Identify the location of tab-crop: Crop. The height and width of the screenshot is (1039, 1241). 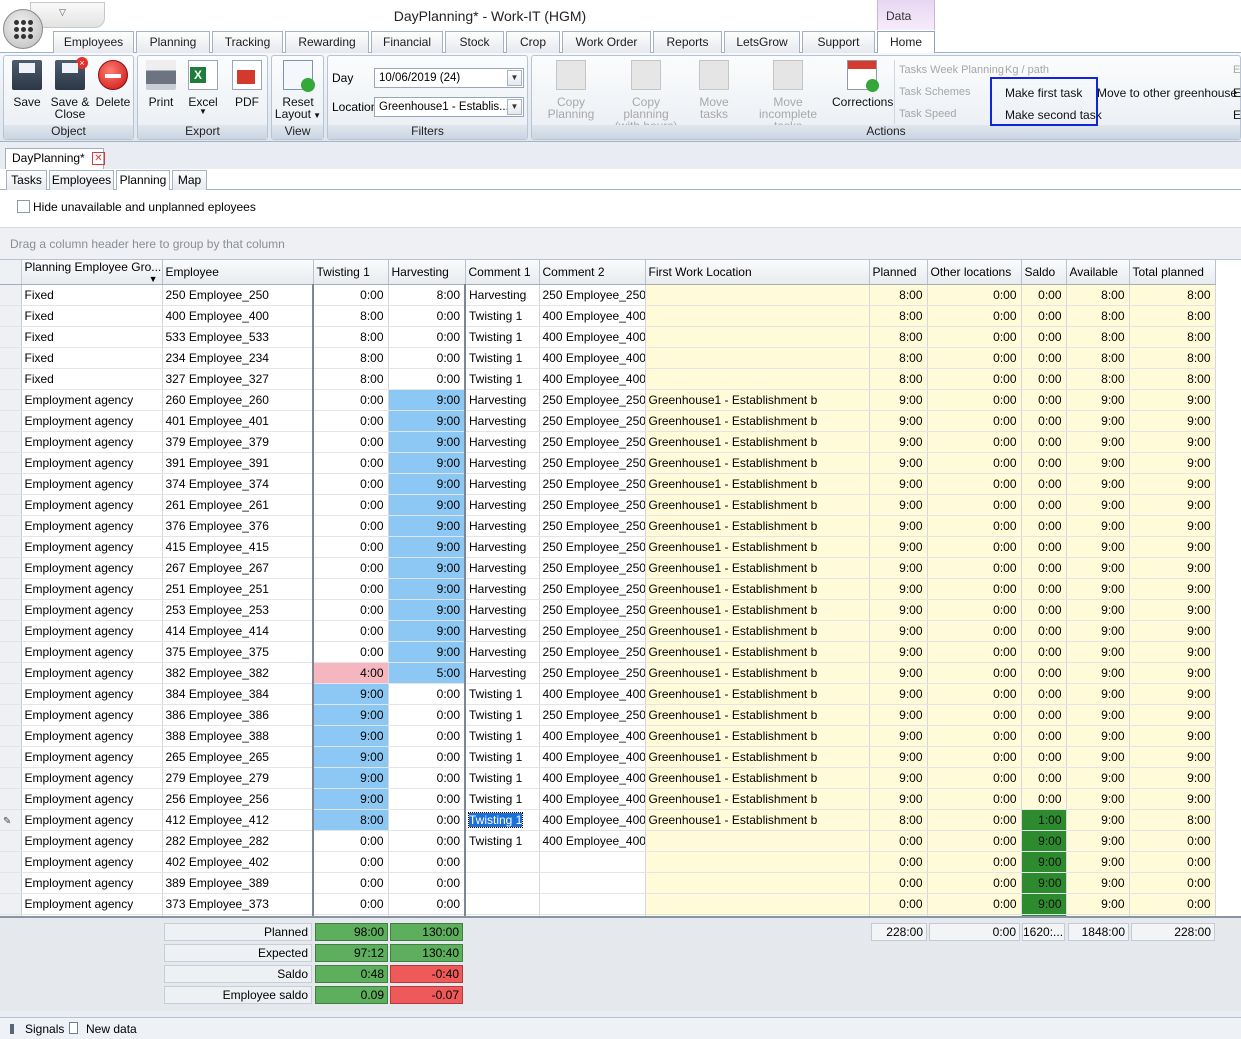
(533, 42).